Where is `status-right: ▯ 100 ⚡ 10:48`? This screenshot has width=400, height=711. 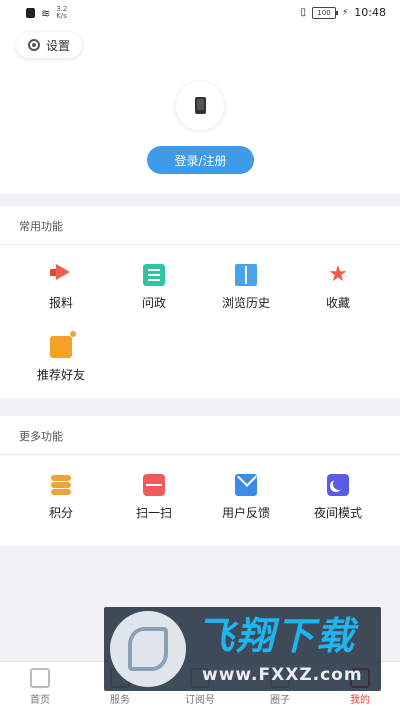
status-right: ▯ 100 ⚡ 10:48 is located at coordinates (343, 12).